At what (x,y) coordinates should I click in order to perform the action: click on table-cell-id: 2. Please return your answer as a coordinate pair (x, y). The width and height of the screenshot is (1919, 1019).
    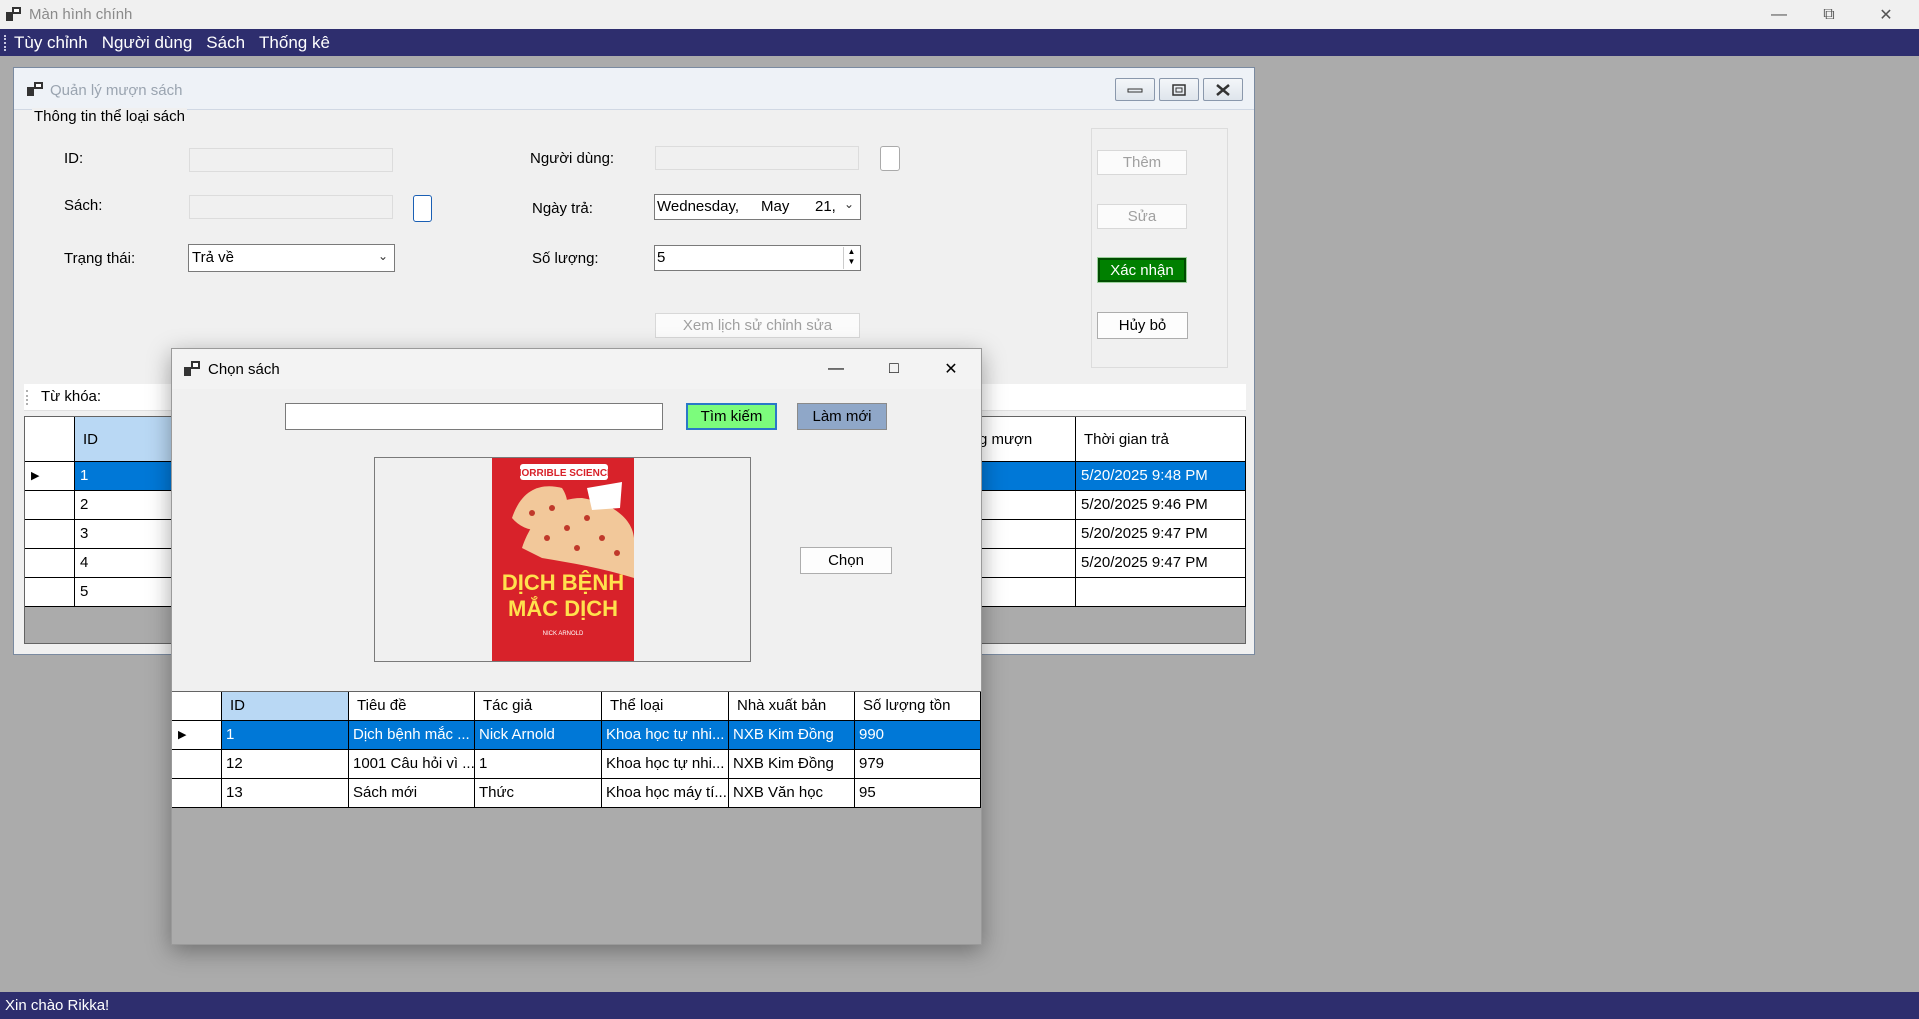
    Looking at the image, I should click on (130, 505).